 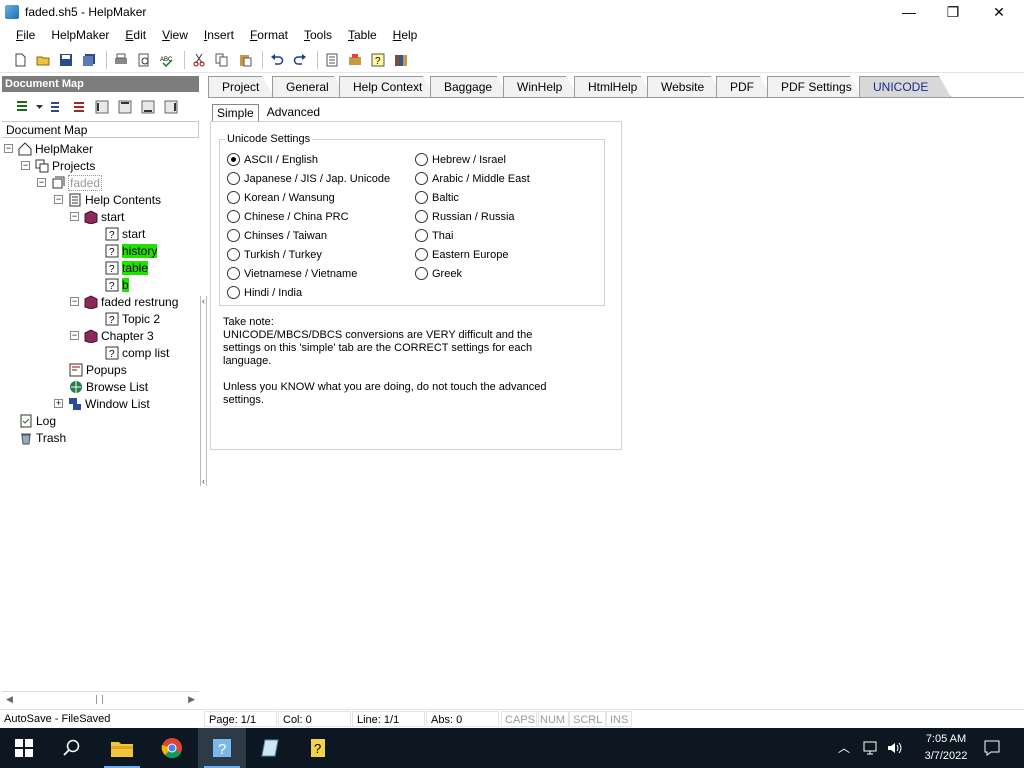 I want to click on radio-eastern-europe: Eastern Europe, so click(x=461, y=254).